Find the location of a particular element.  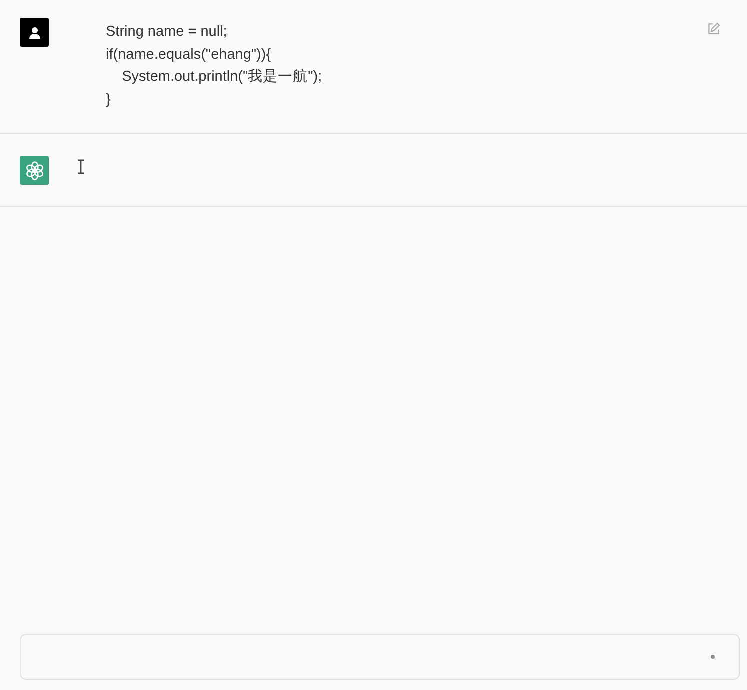

edit-icon is located at coordinates (714, 29).